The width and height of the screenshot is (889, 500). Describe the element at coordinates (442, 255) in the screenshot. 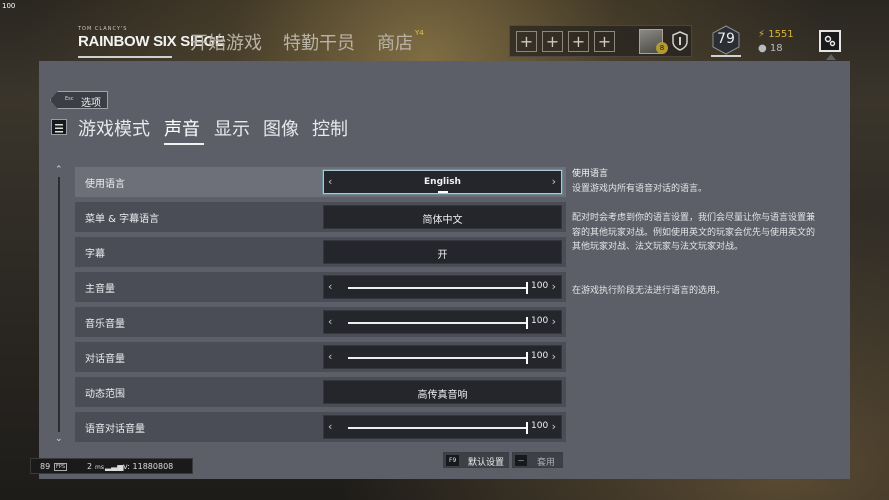

I see `setting-value: 开` at that location.